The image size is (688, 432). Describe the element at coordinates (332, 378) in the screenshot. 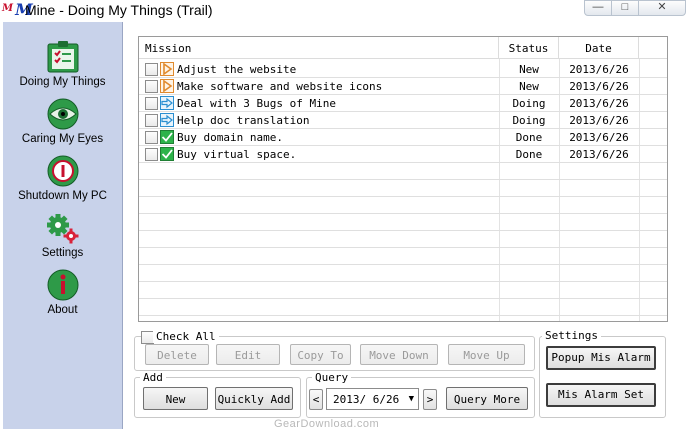

I see `query-group-title: Query` at that location.